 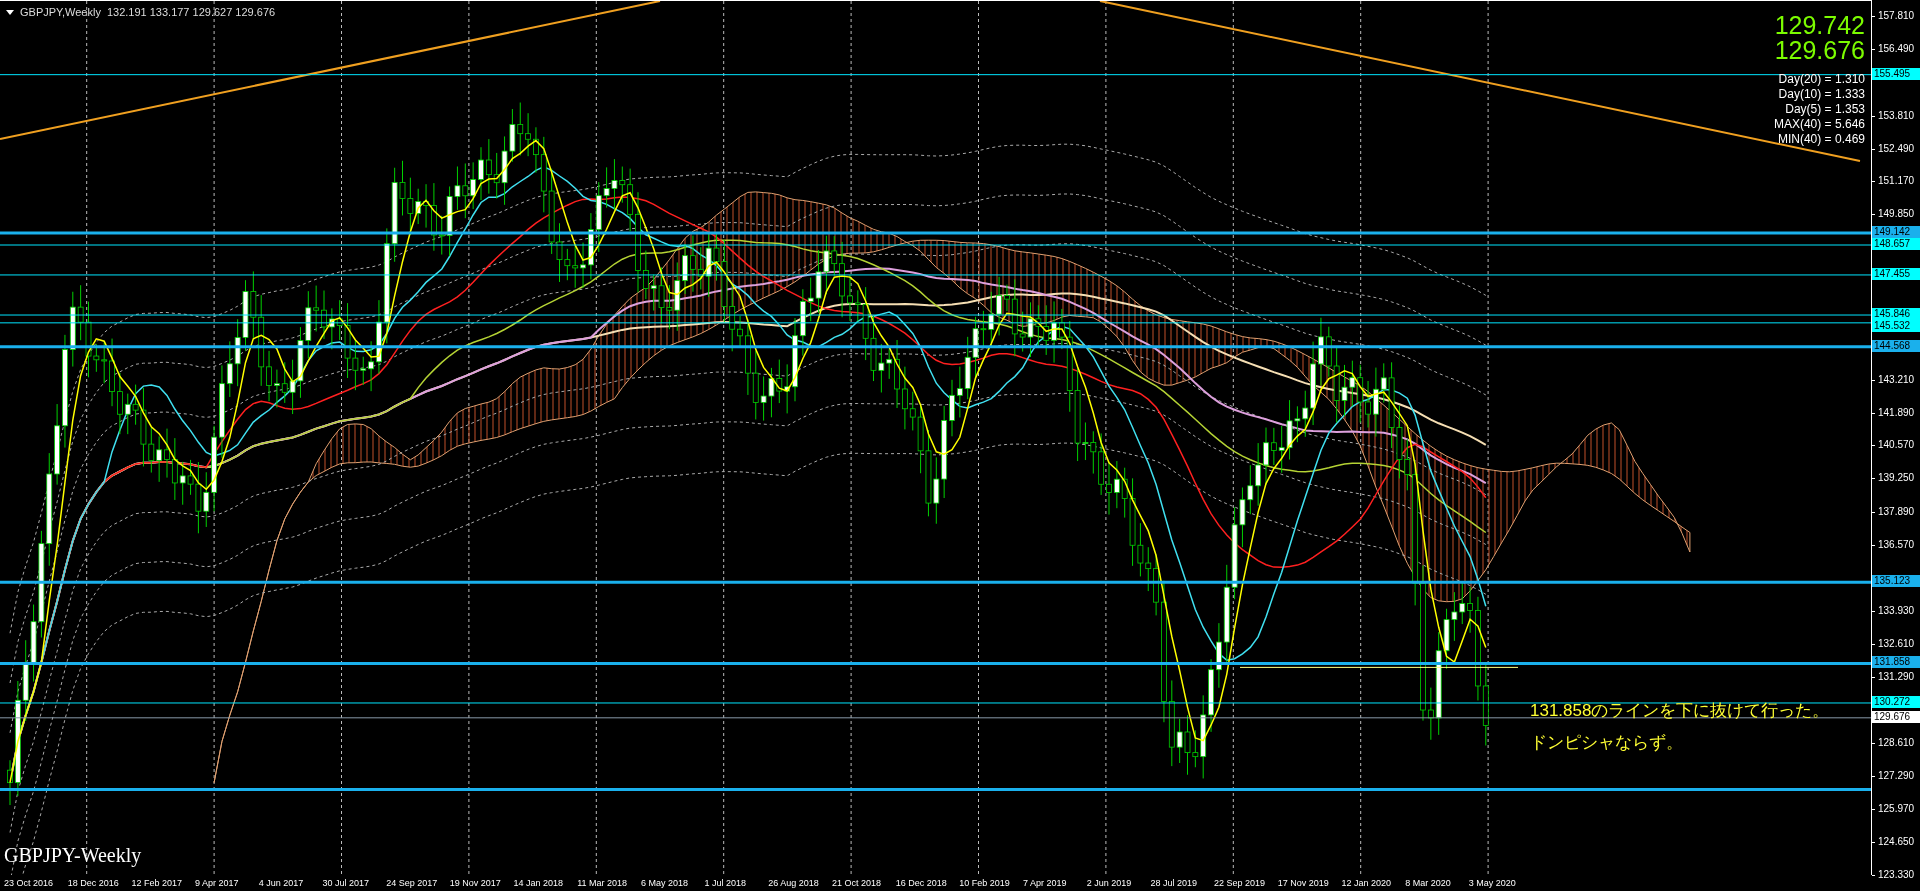 What do you see at coordinates (1896, 244) in the screenshot?
I see `price-line-label: 148.657` at bounding box center [1896, 244].